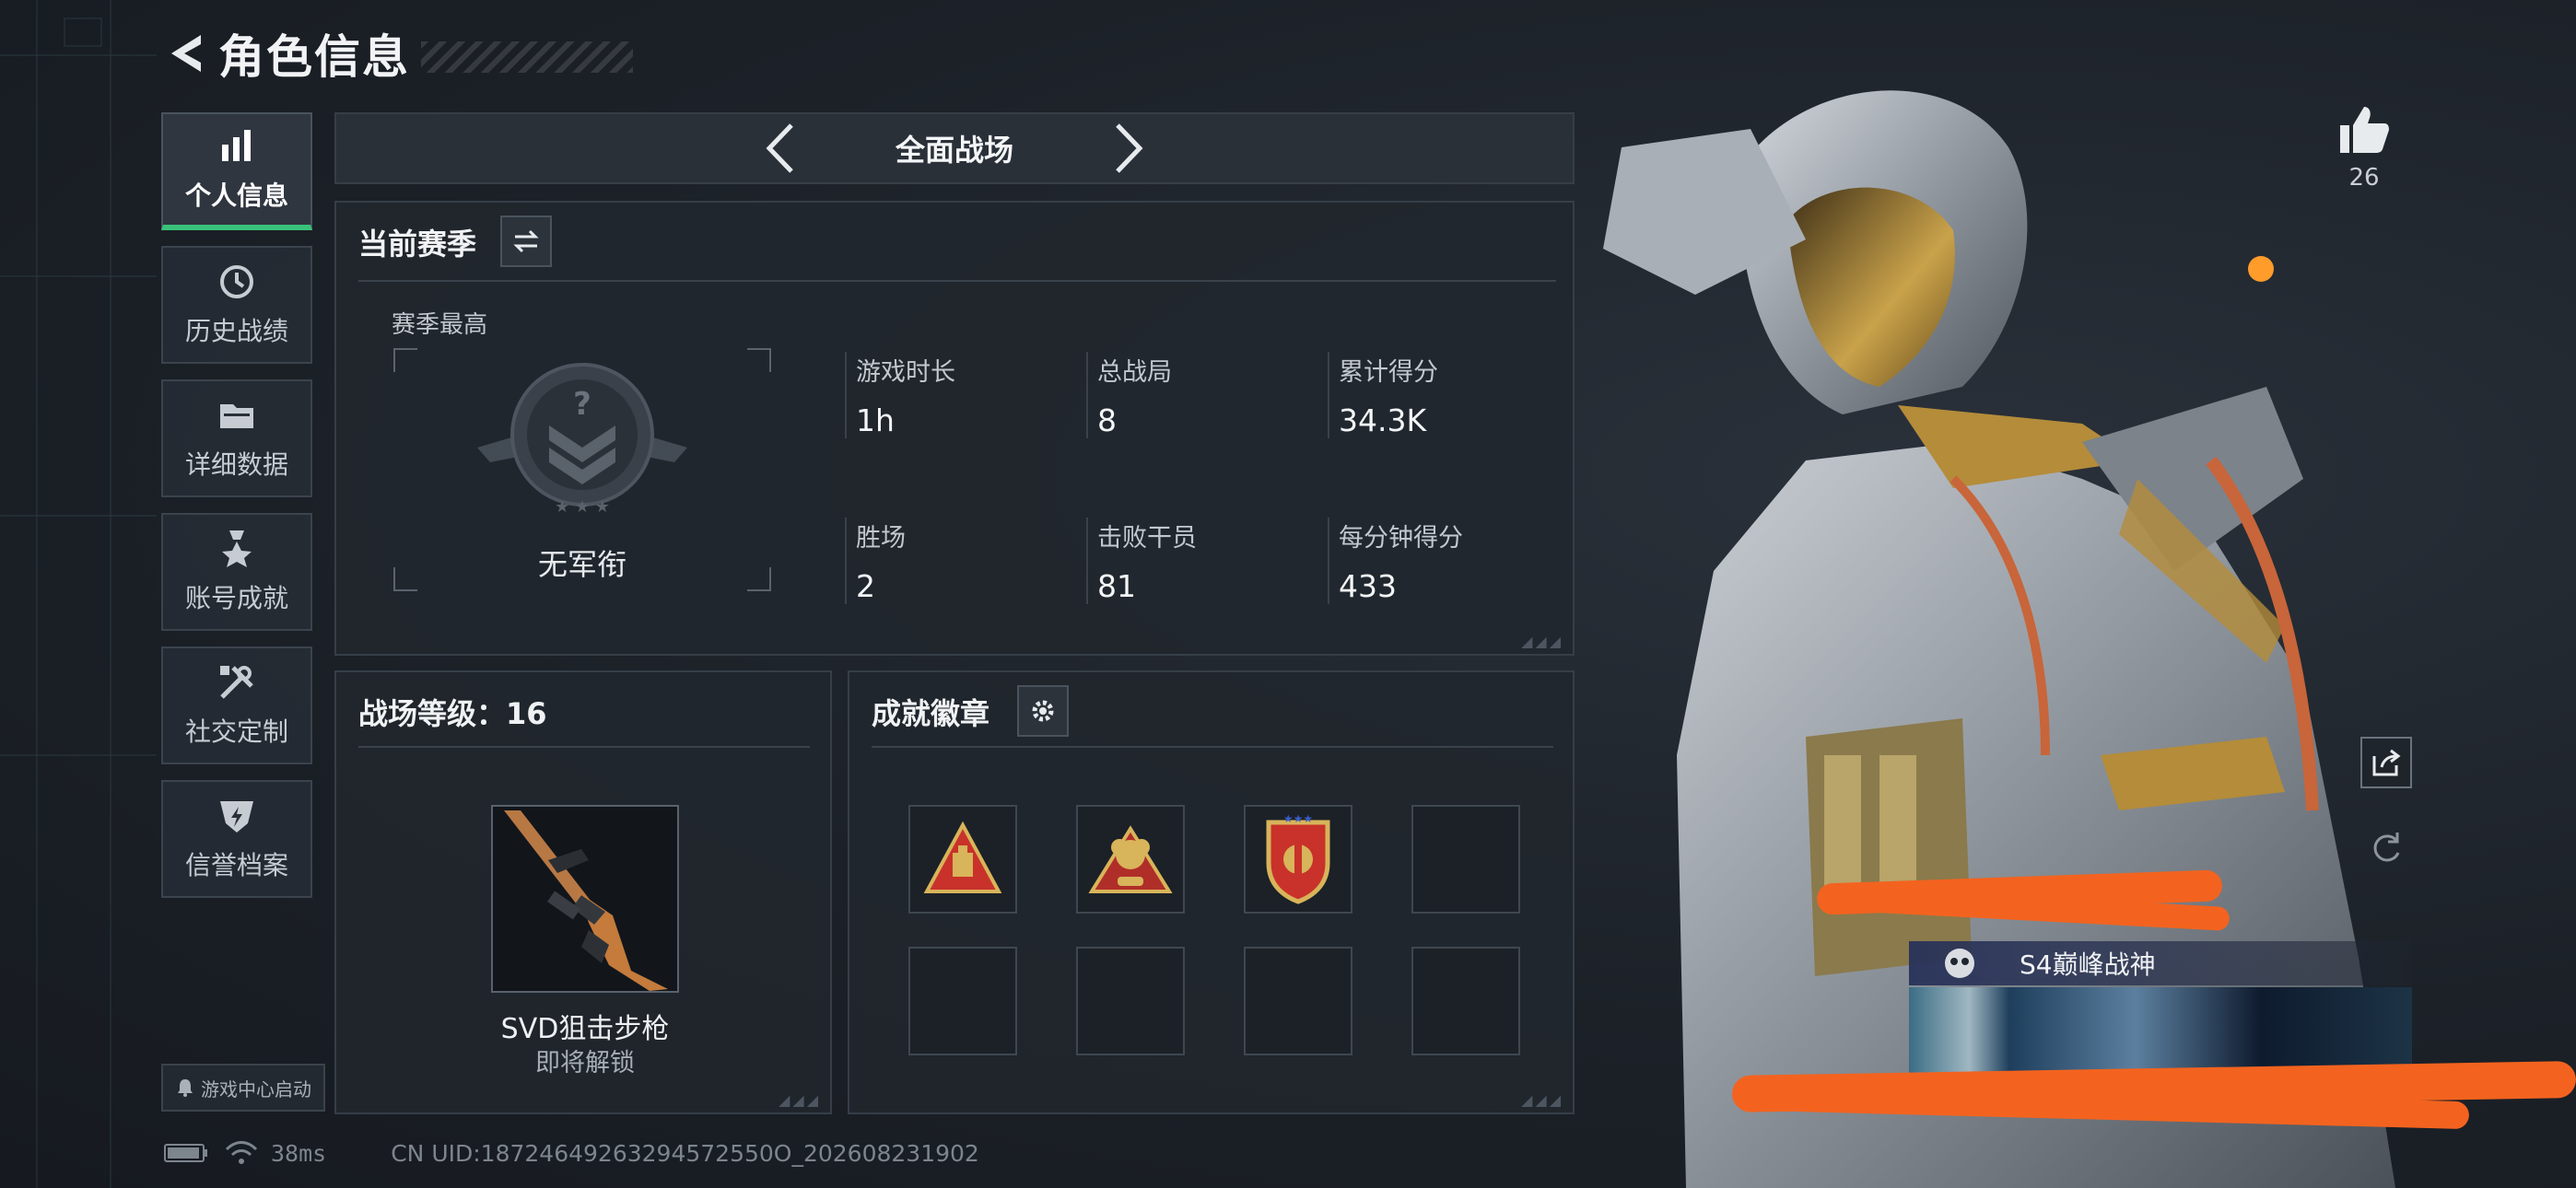  What do you see at coordinates (440, 325) in the screenshot?
I see `season-best-label: 赛季最高` at bounding box center [440, 325].